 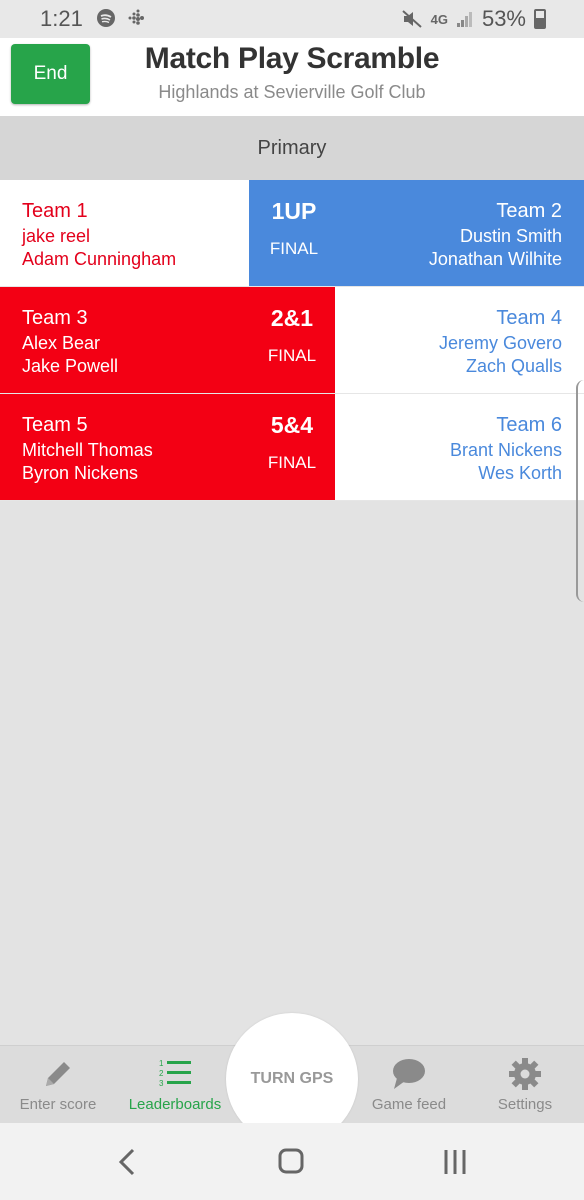 I want to click on left-team-info: Team 3 Alex Bear Jake Powell, so click(x=70, y=342).